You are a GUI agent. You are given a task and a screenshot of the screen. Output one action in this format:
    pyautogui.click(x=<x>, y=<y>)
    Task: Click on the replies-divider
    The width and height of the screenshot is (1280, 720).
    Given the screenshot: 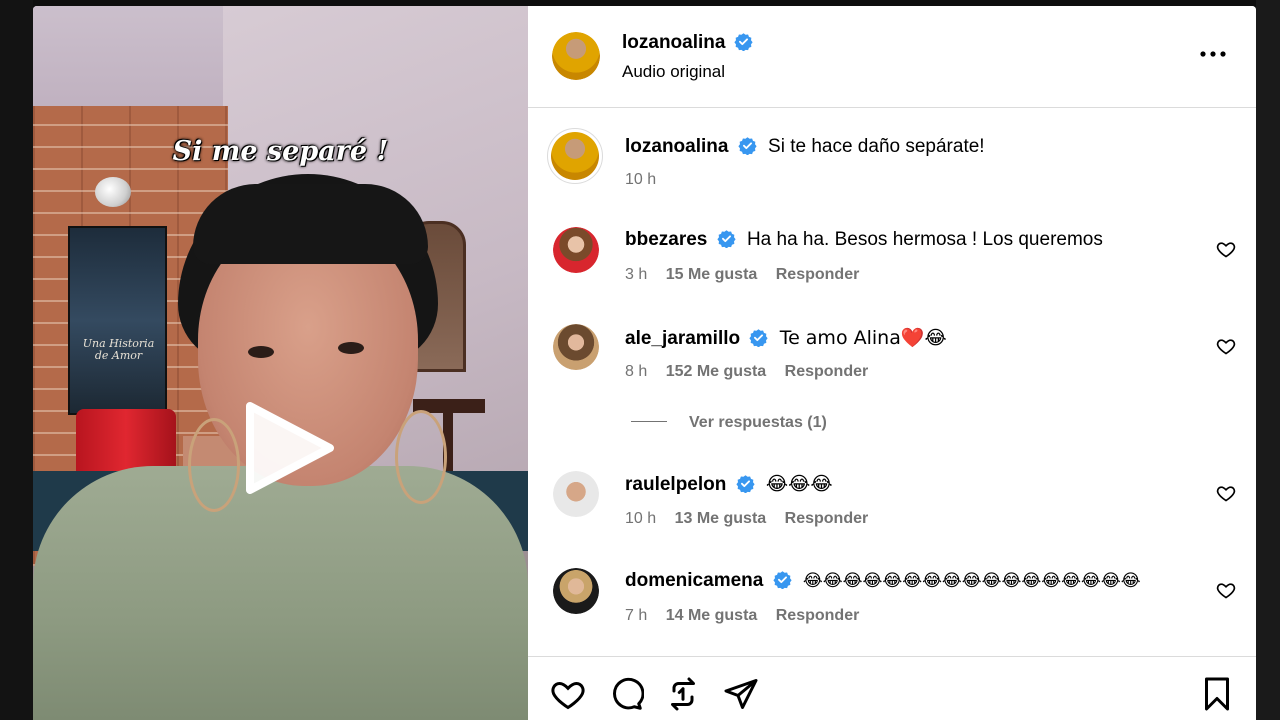 What is the action you would take?
    pyautogui.click(x=649, y=421)
    